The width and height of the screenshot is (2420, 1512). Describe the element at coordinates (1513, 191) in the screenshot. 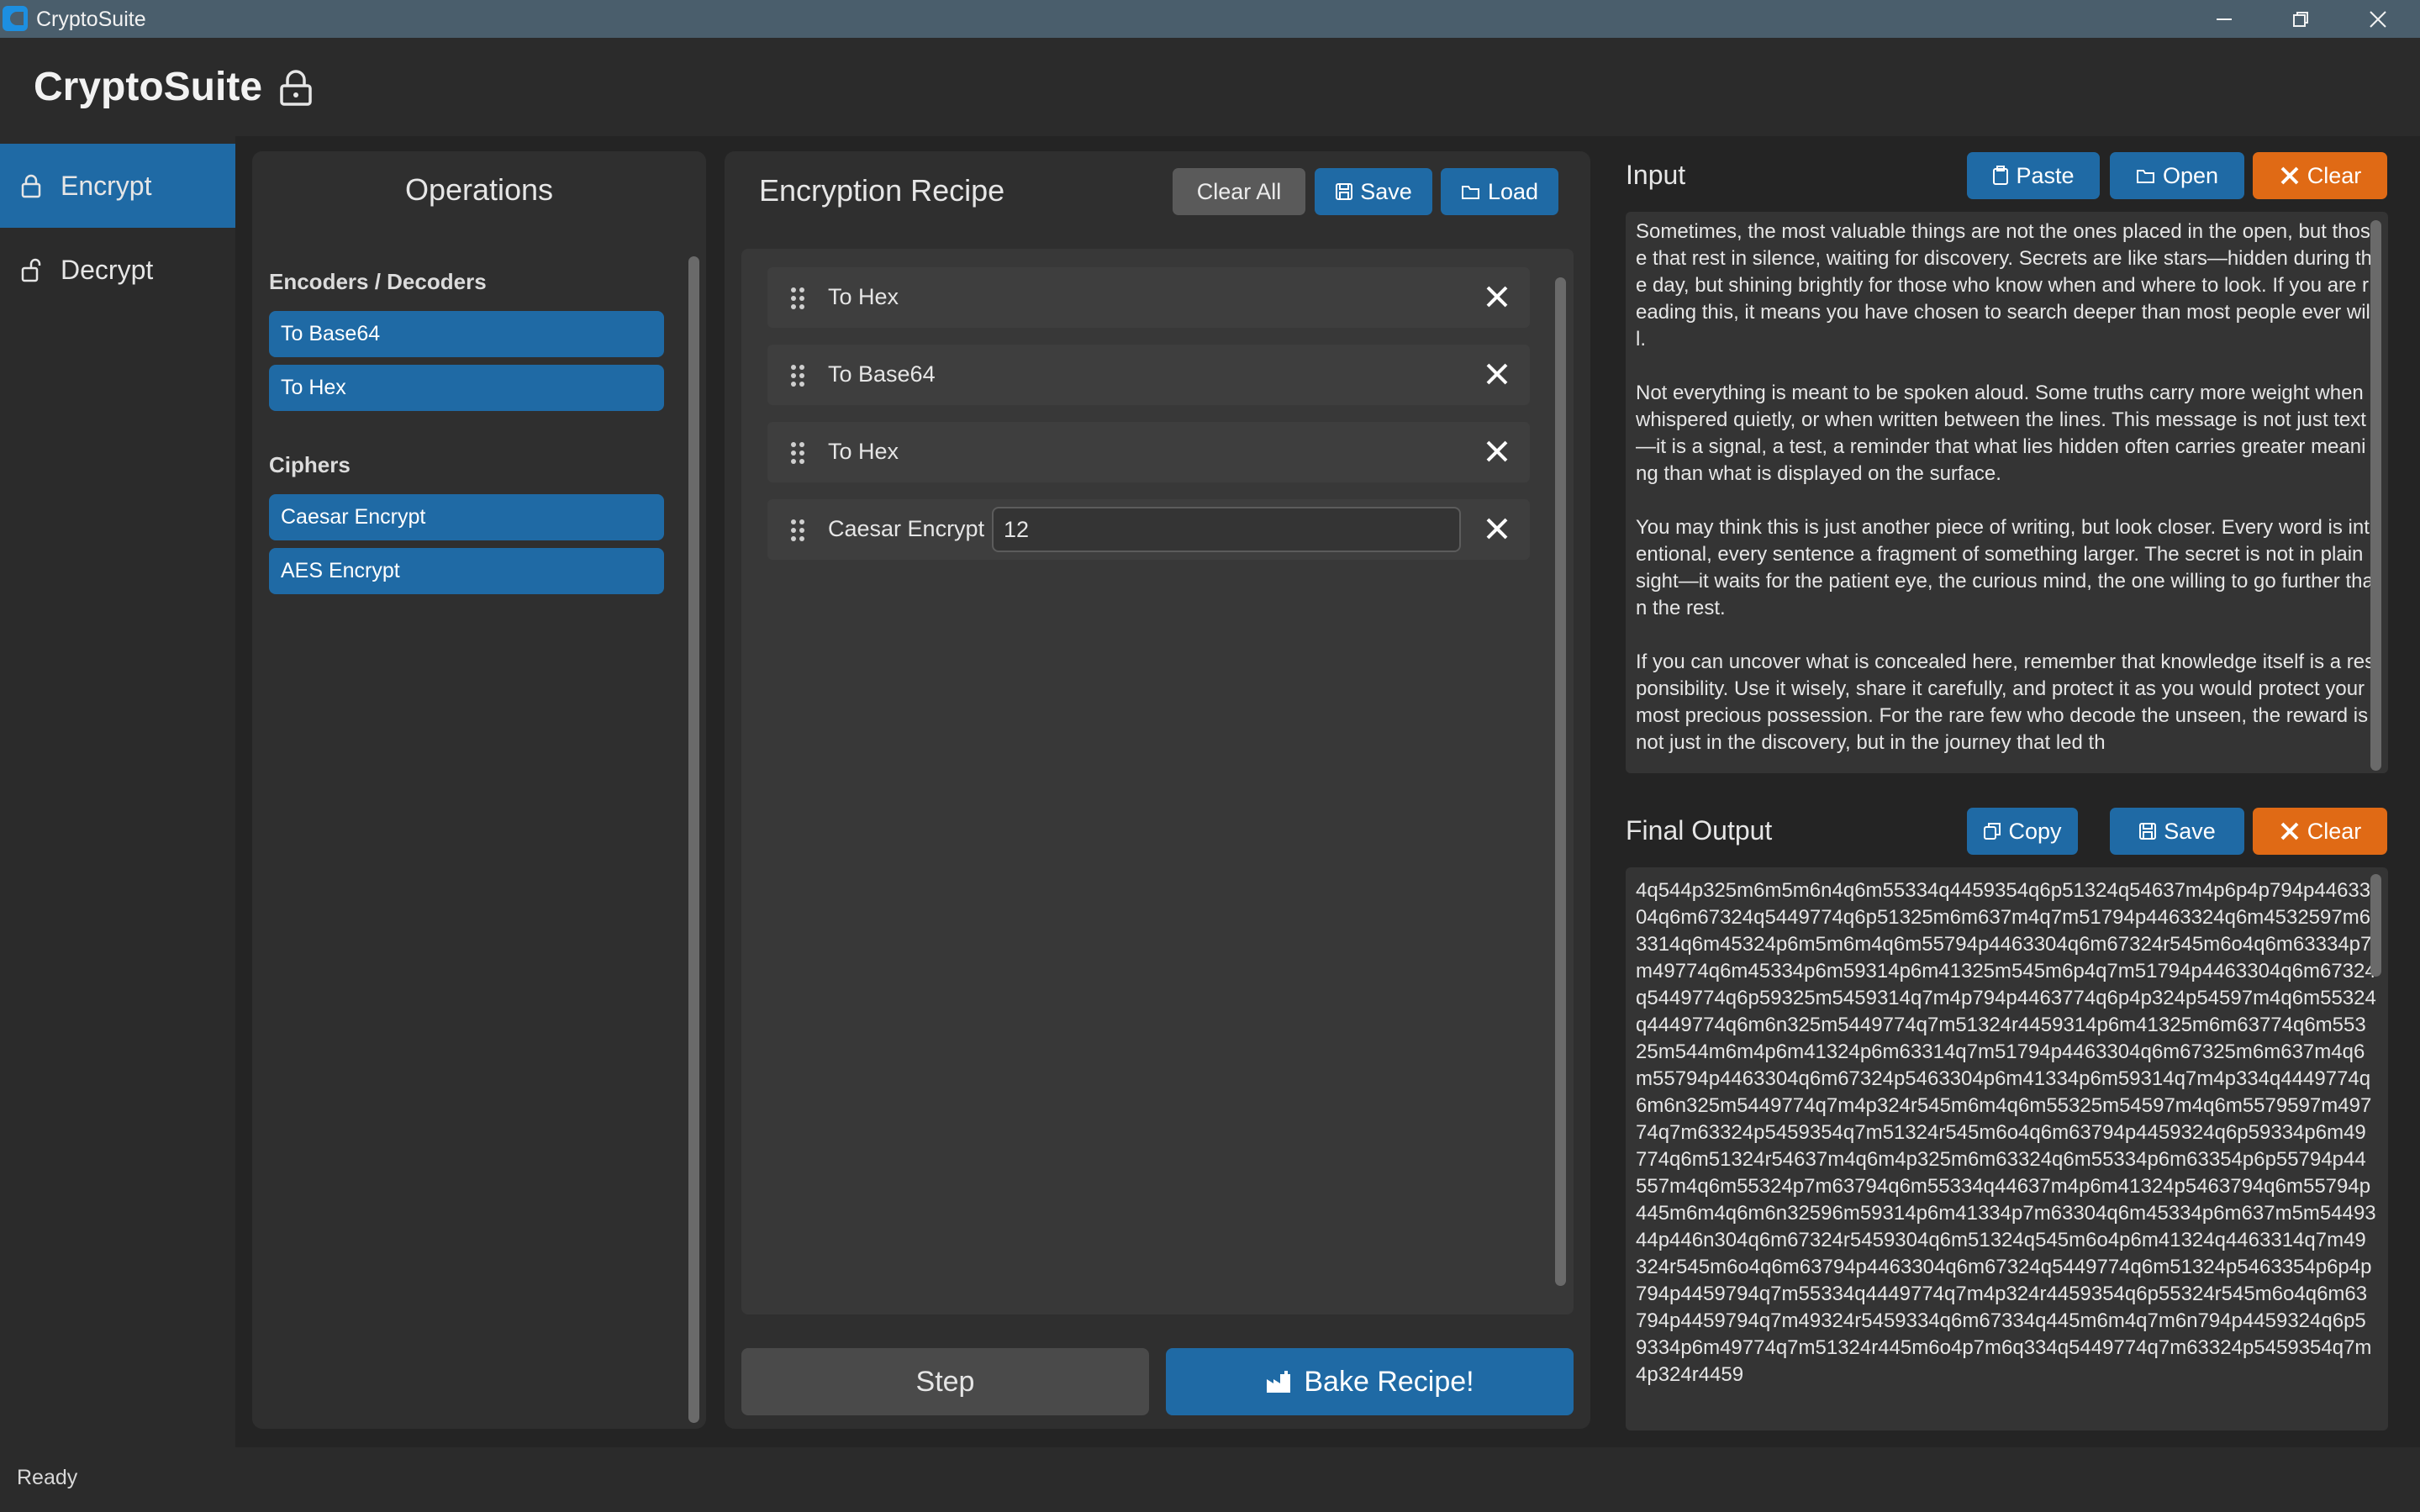

I see `recipe-load-label: Load` at that location.